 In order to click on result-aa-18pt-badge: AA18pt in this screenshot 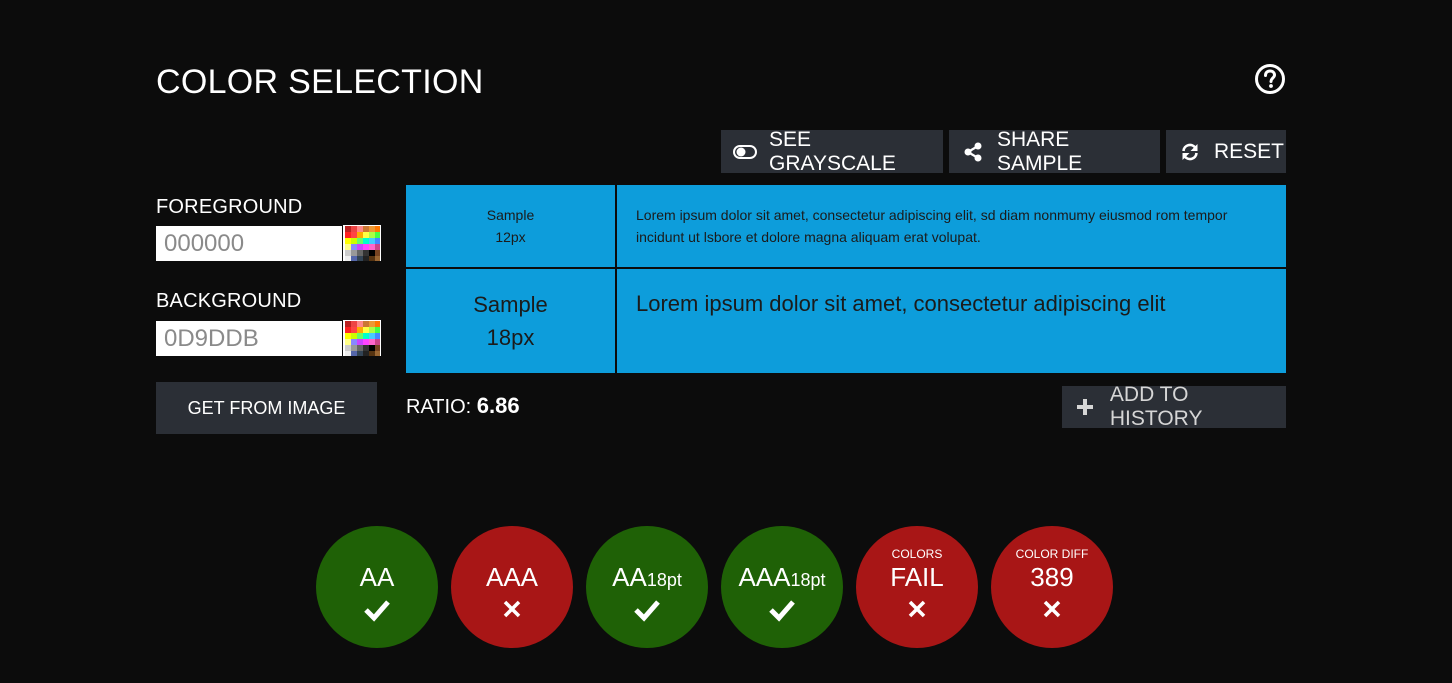, I will do `click(647, 587)`.